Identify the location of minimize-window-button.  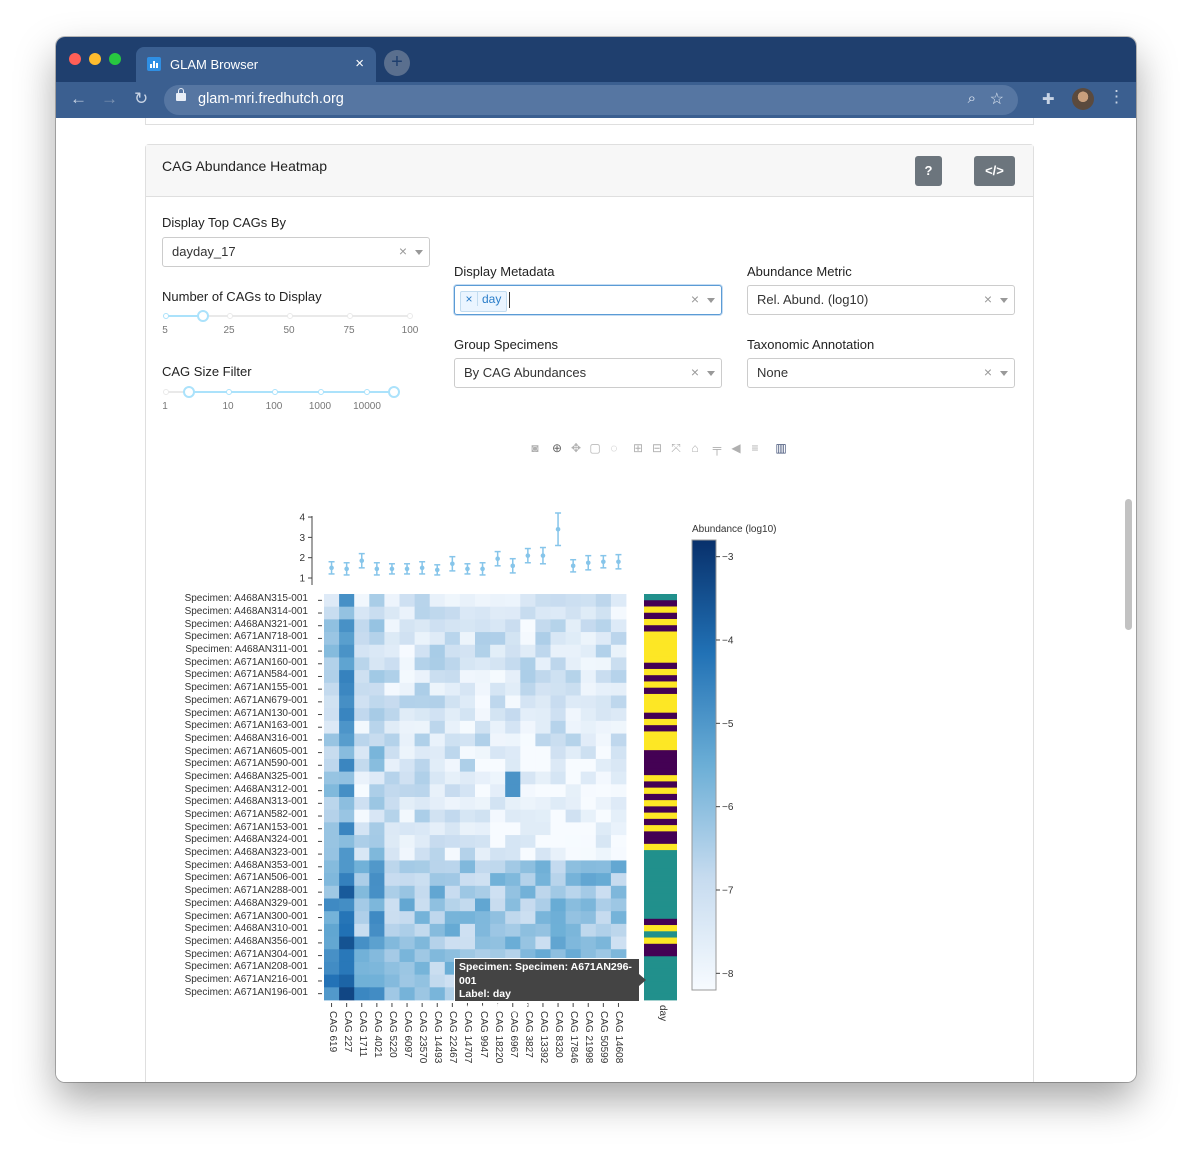
(95, 59).